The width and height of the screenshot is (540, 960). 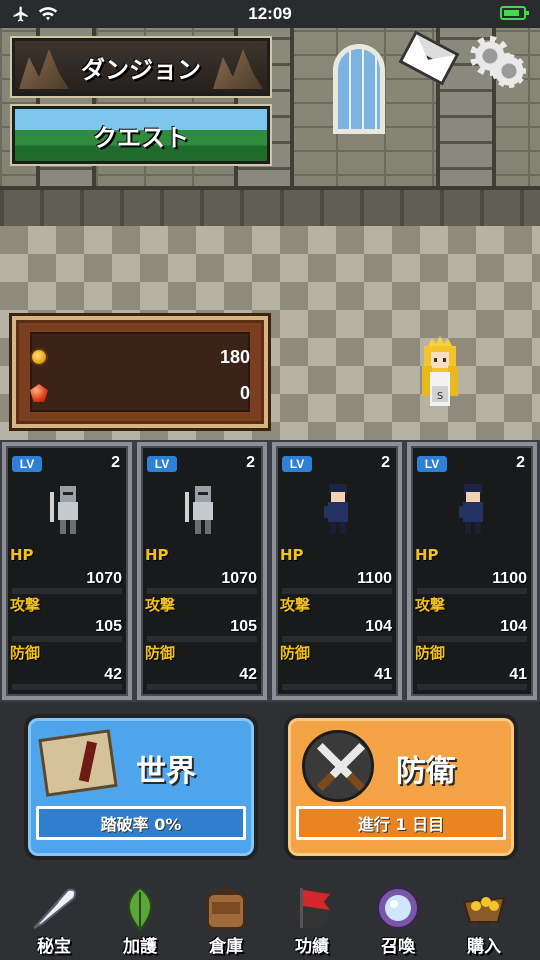 I want to click on dungeon-button: ダンジョン, so click(x=141, y=67).